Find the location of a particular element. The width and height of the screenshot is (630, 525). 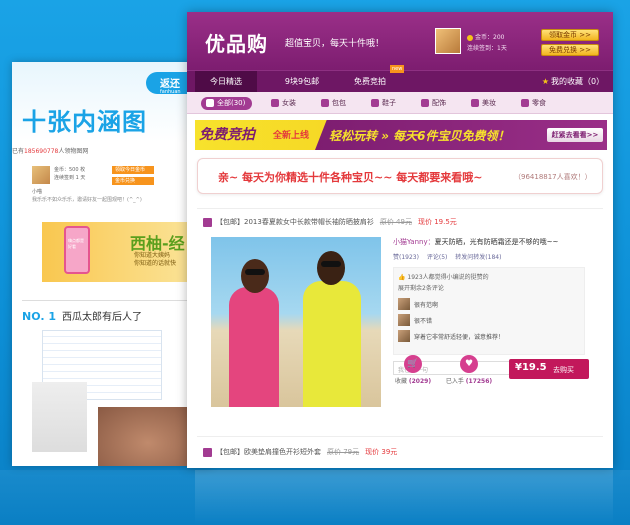

banner-title: 西柚-经 is located at coordinates (157, 243).